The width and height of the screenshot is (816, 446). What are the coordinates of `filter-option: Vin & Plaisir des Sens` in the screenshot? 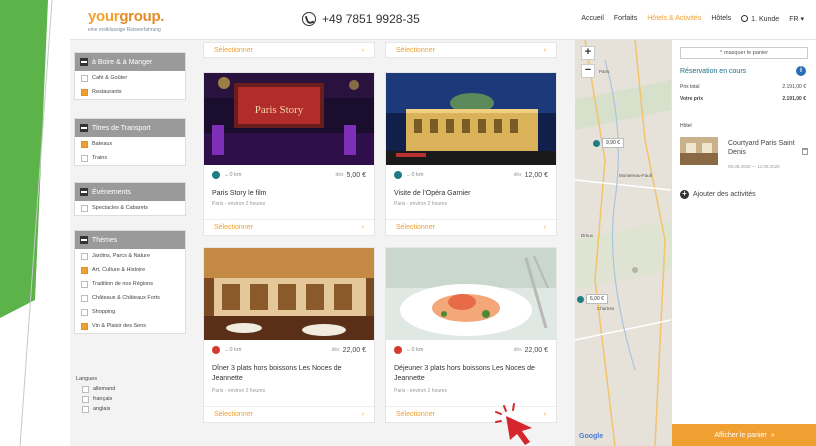 It's located at (130, 326).